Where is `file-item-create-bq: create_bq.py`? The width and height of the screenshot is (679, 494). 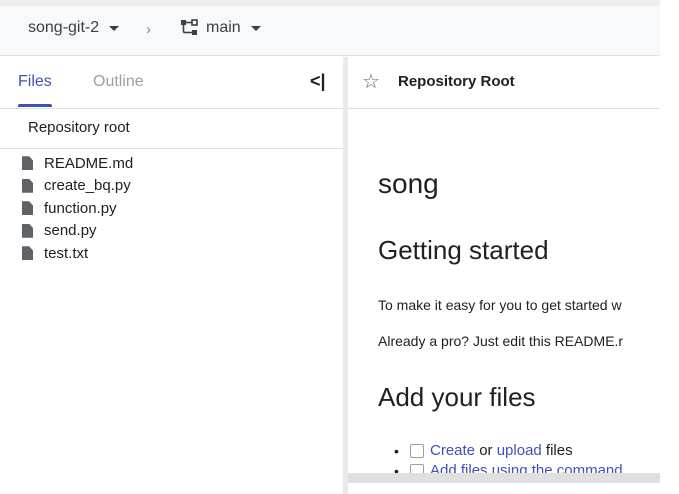
file-item-create-bq: create_bq.py is located at coordinates (77, 186).